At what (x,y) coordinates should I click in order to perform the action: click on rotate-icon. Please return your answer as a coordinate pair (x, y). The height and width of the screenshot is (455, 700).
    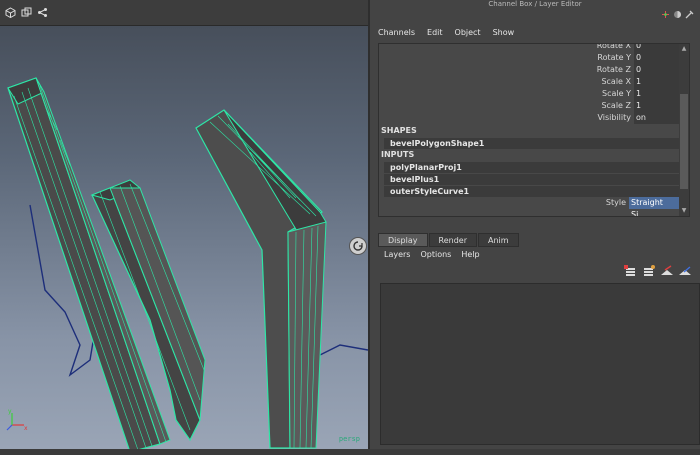
    Looking at the image, I should click on (358, 246).